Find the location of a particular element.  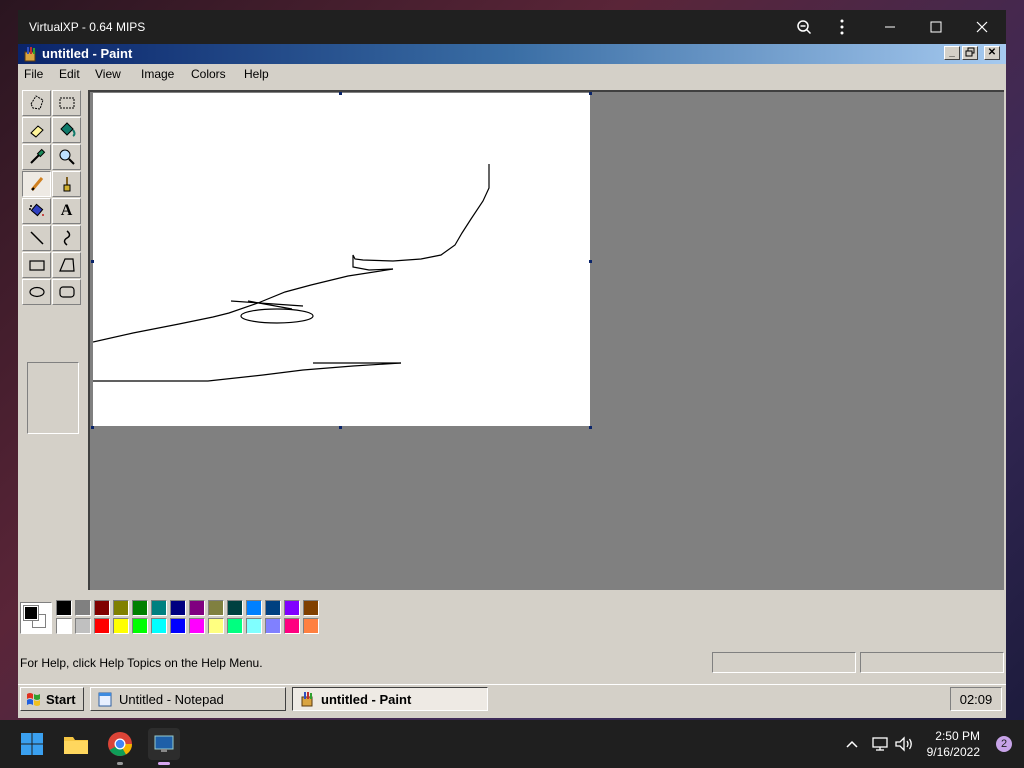

menu-file: File is located at coordinates (33, 74).